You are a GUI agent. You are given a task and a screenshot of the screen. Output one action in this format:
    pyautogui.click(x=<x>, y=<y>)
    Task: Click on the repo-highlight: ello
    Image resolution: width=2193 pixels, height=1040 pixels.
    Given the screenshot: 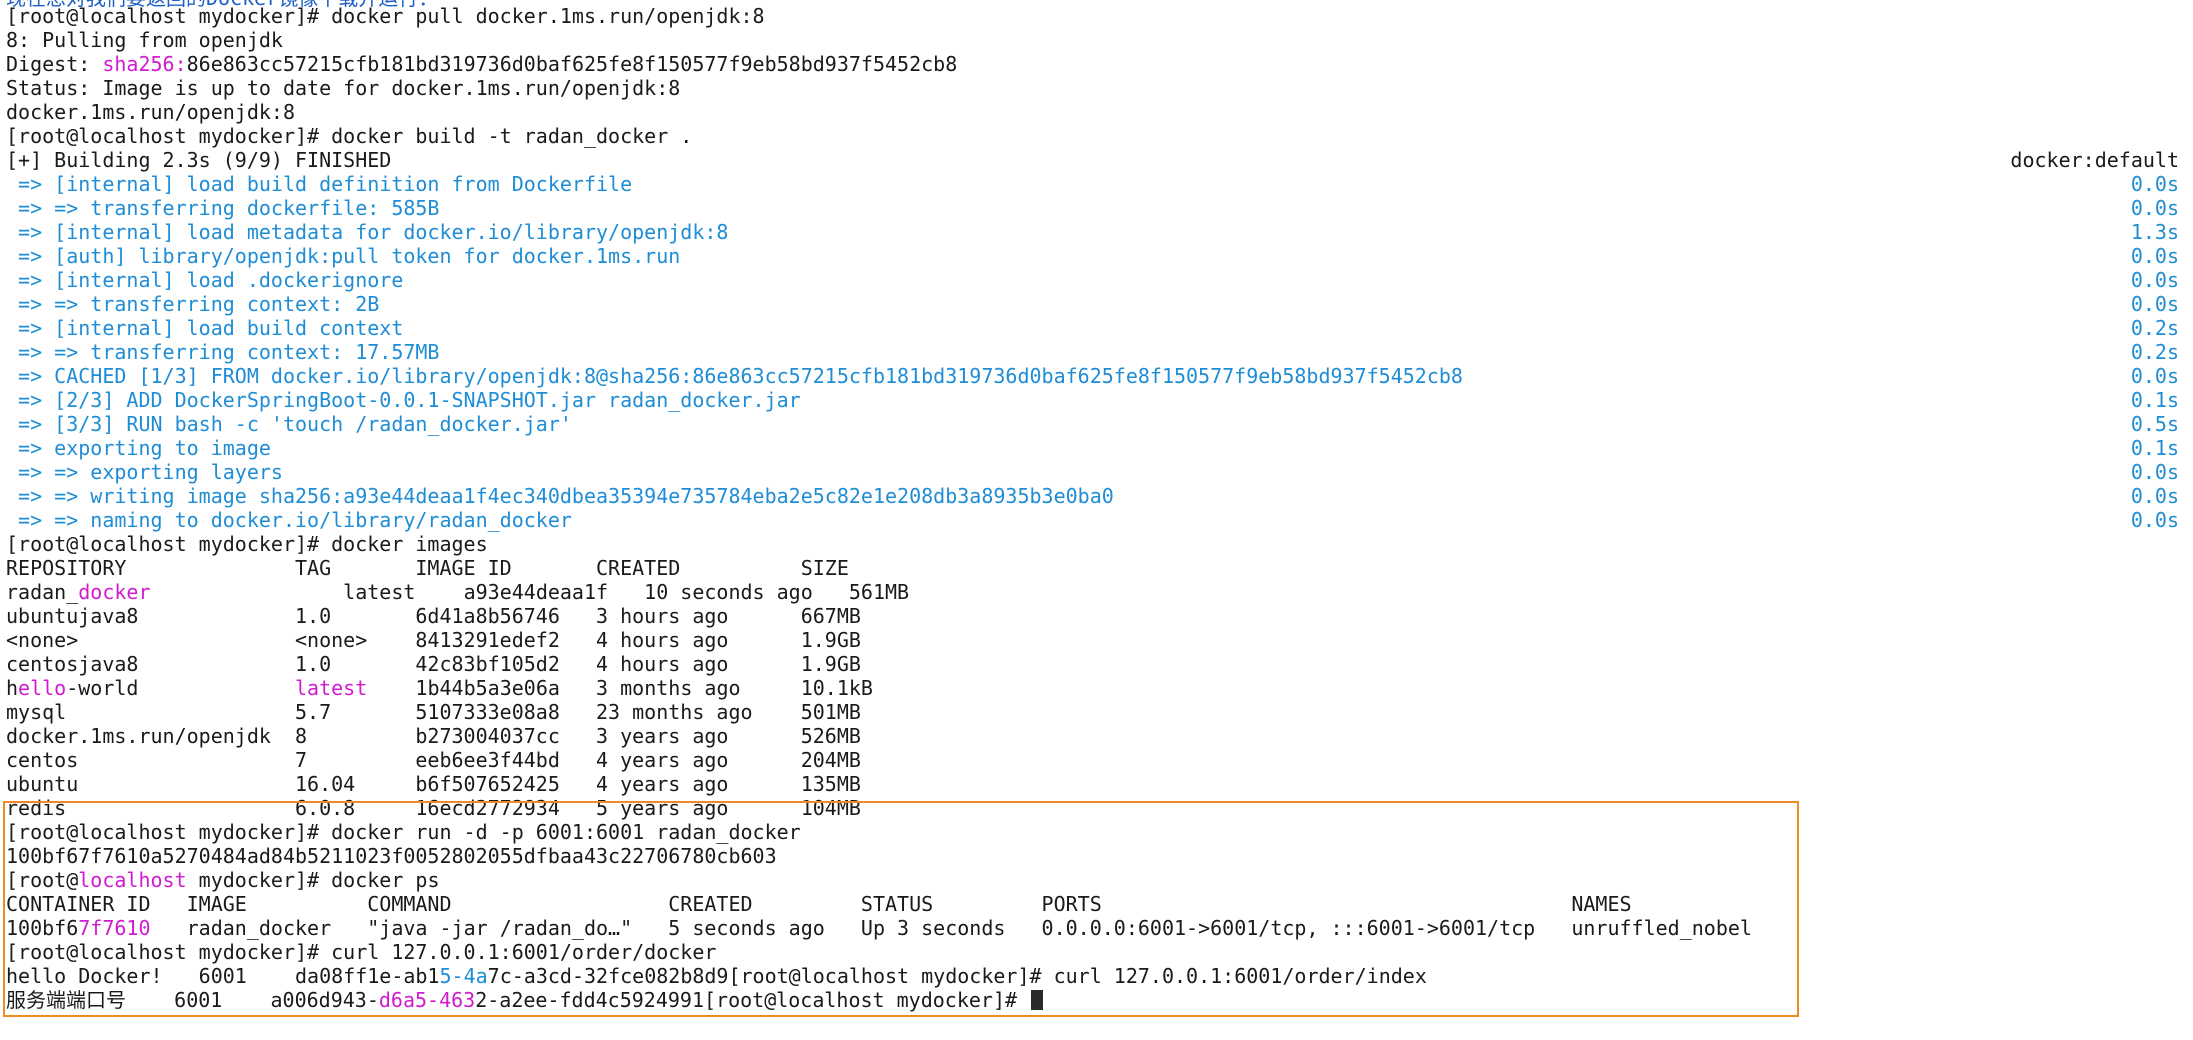 What is the action you would take?
    pyautogui.click(x=42, y=688)
    